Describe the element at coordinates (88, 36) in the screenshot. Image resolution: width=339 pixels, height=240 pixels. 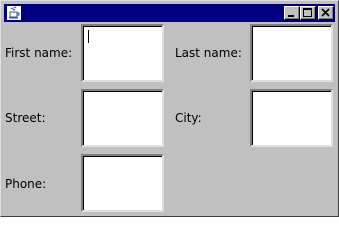
I see `text-caret` at that location.